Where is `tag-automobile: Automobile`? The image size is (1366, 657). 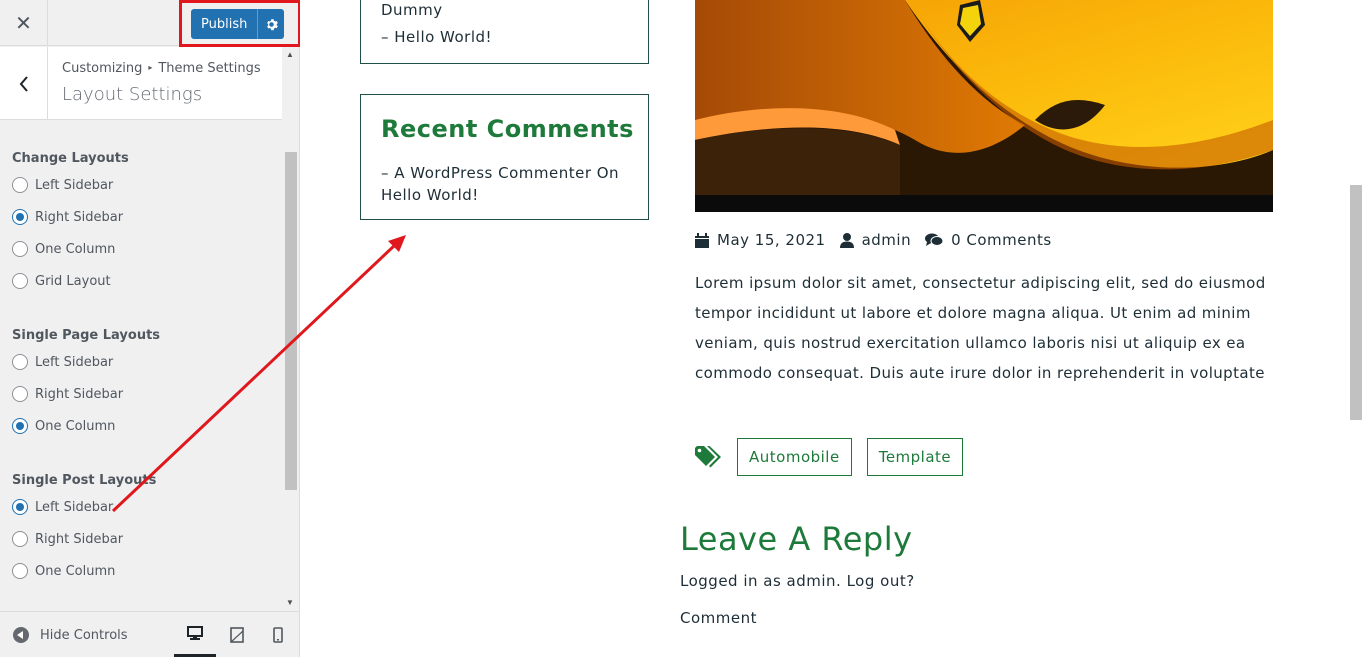
tag-automobile: Automobile is located at coordinates (794, 457).